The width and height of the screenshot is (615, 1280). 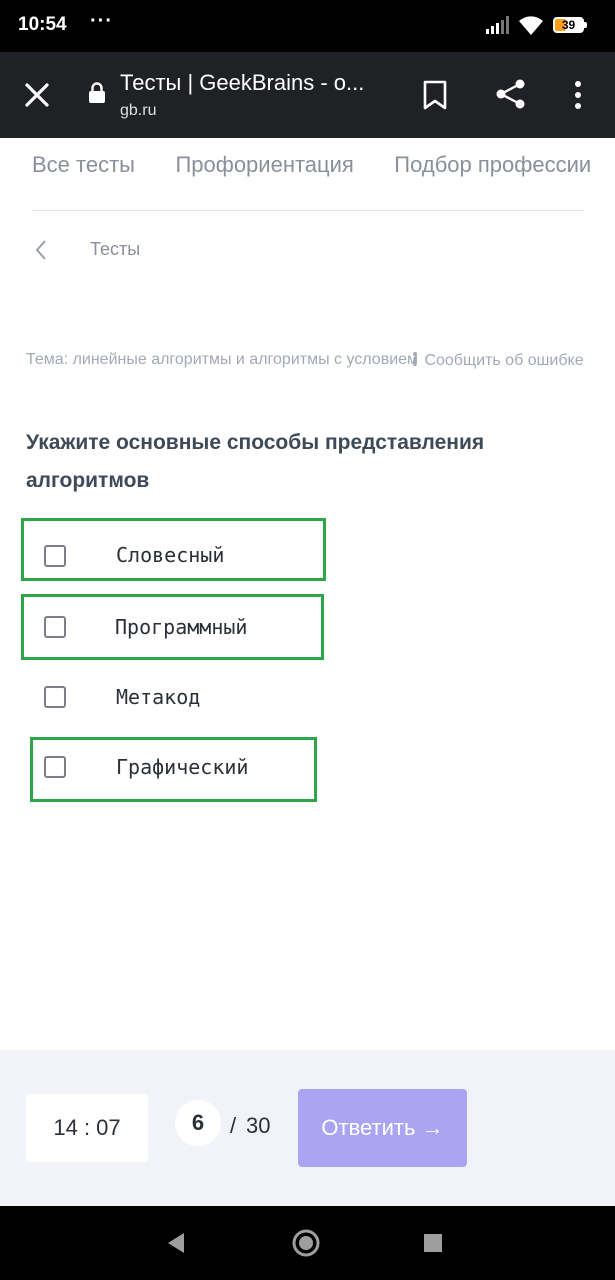 I want to click on system-nav-bar, so click(x=307, y=1243).